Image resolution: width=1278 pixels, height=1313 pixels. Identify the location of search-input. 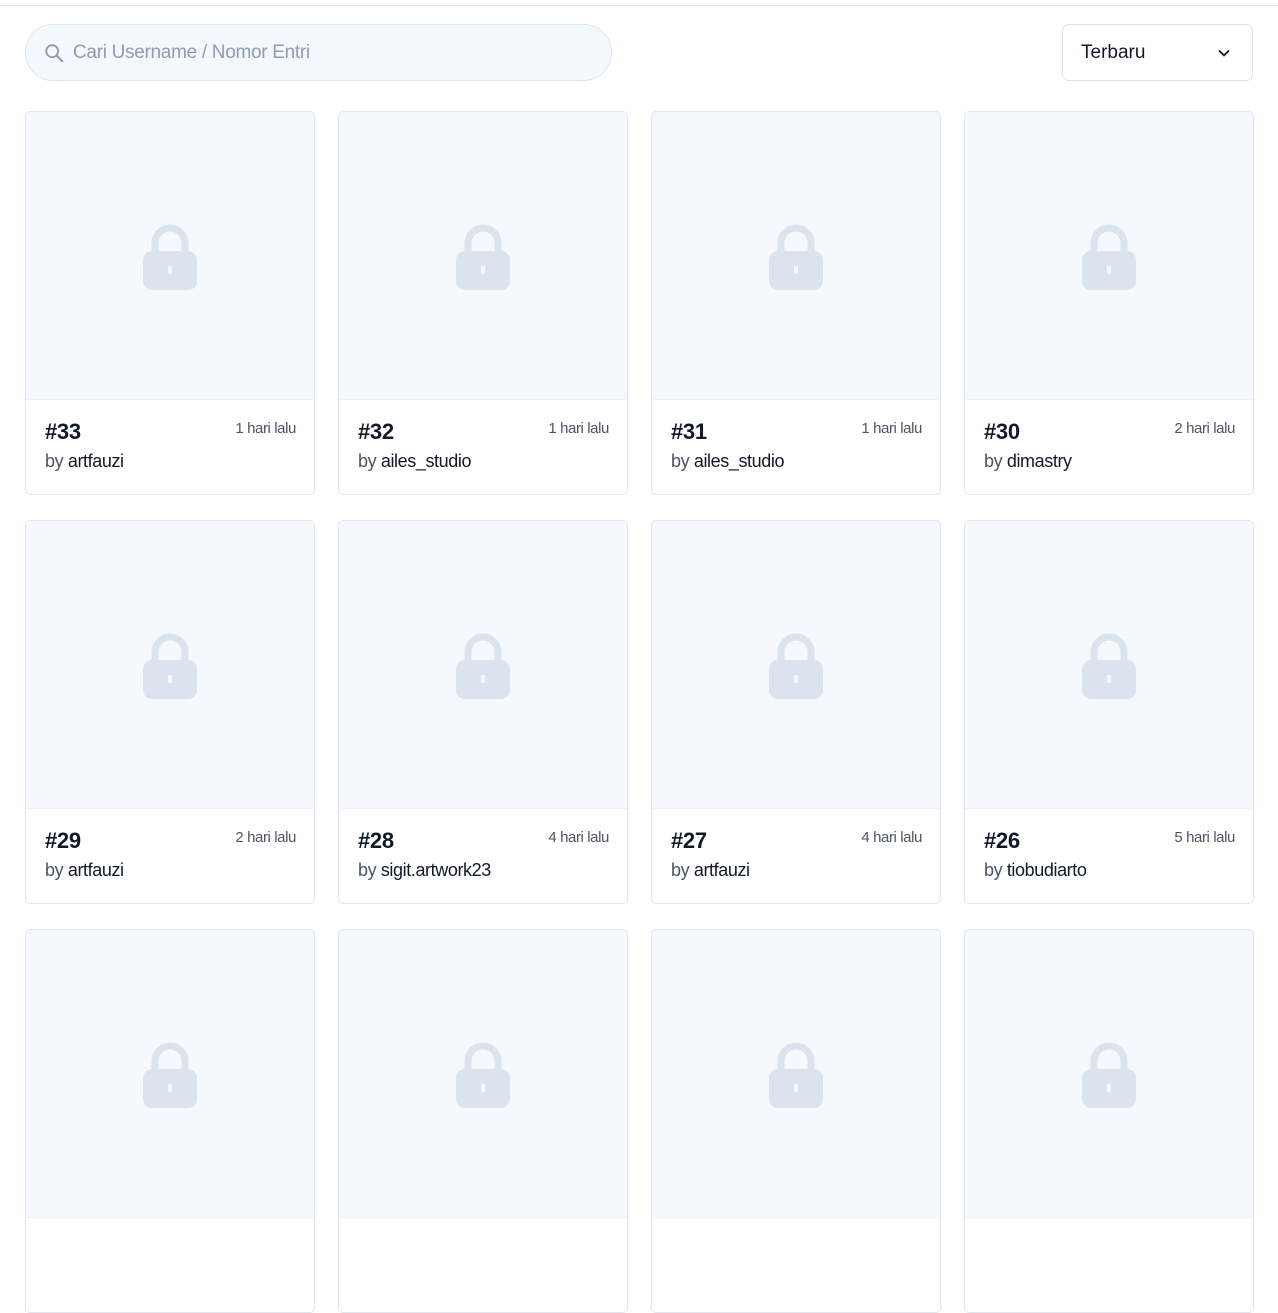
(313, 52).